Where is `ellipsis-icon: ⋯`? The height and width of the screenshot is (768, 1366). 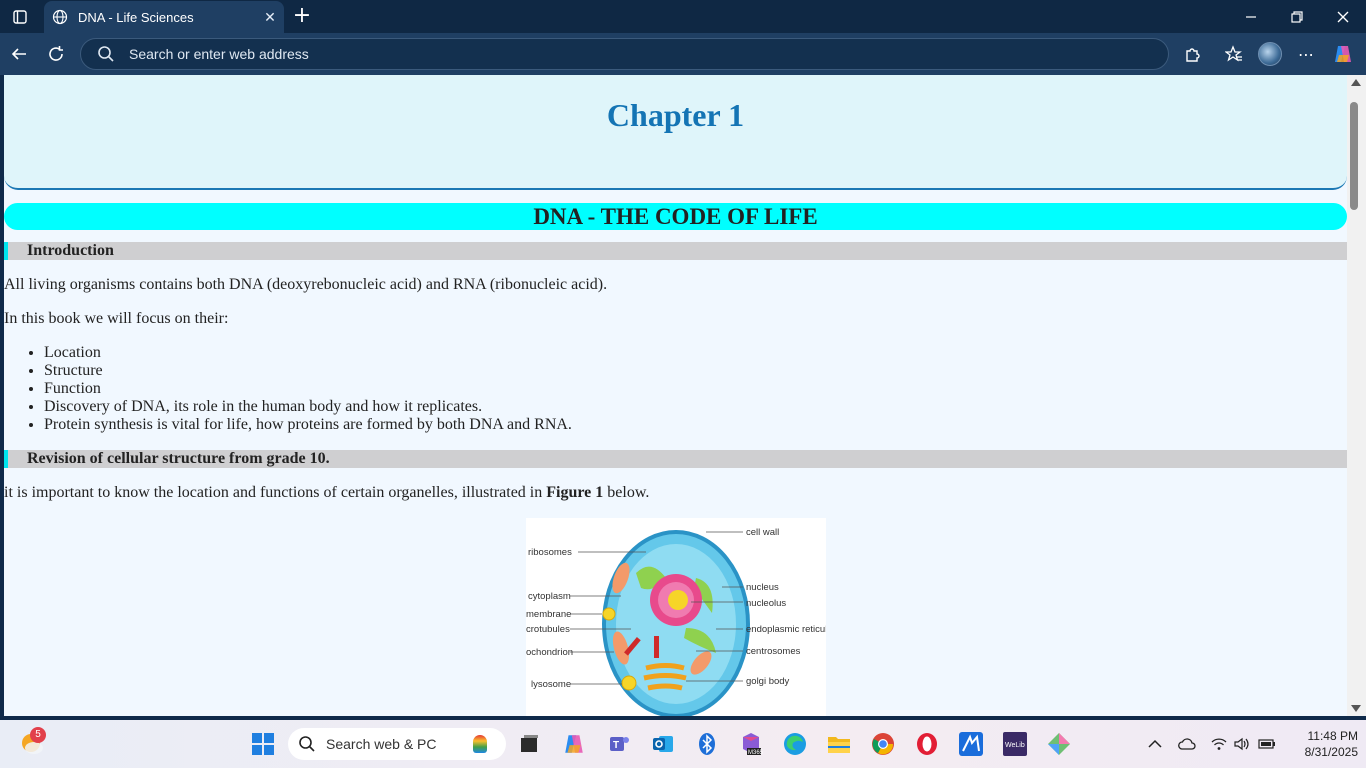 ellipsis-icon: ⋯ is located at coordinates (1306, 54).